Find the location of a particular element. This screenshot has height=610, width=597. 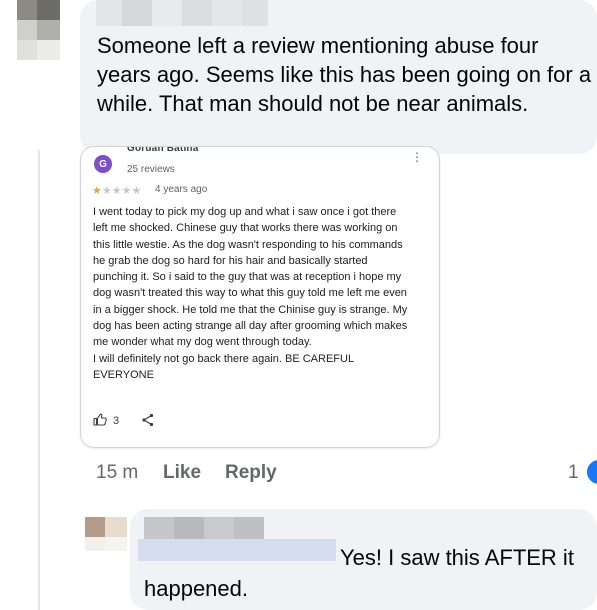

comment-2-text-content: Yes! I saw this AFTER it happened. is located at coordinates (359, 573).